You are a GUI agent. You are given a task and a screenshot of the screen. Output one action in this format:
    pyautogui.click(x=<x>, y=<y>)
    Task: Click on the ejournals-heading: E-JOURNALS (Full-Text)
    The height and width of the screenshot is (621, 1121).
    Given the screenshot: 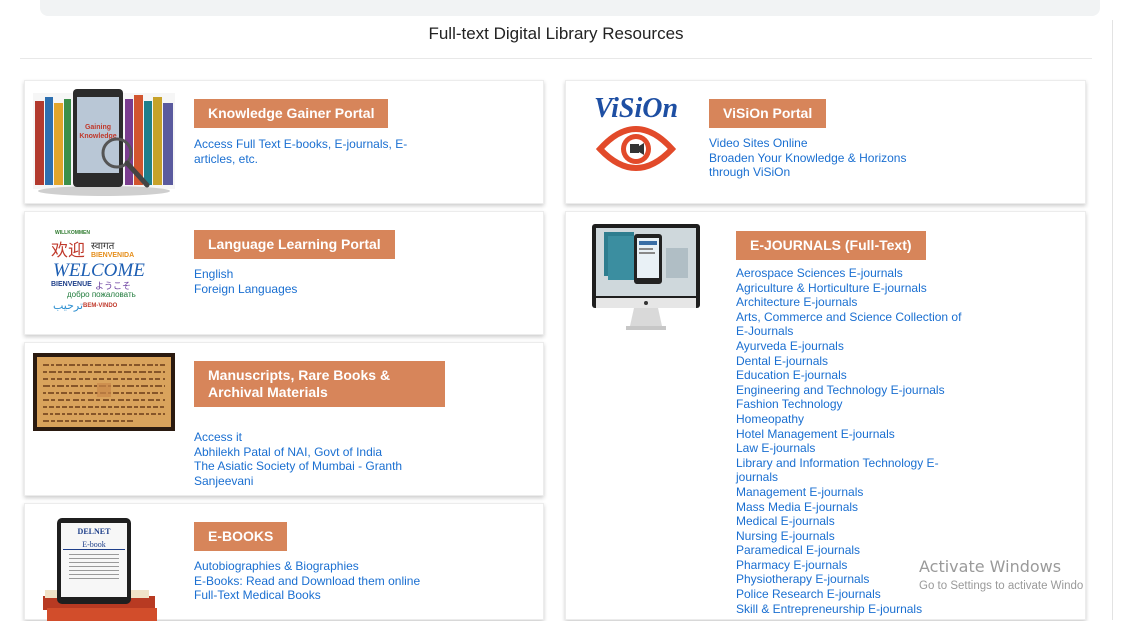 What is the action you would take?
    pyautogui.click(x=831, y=245)
    